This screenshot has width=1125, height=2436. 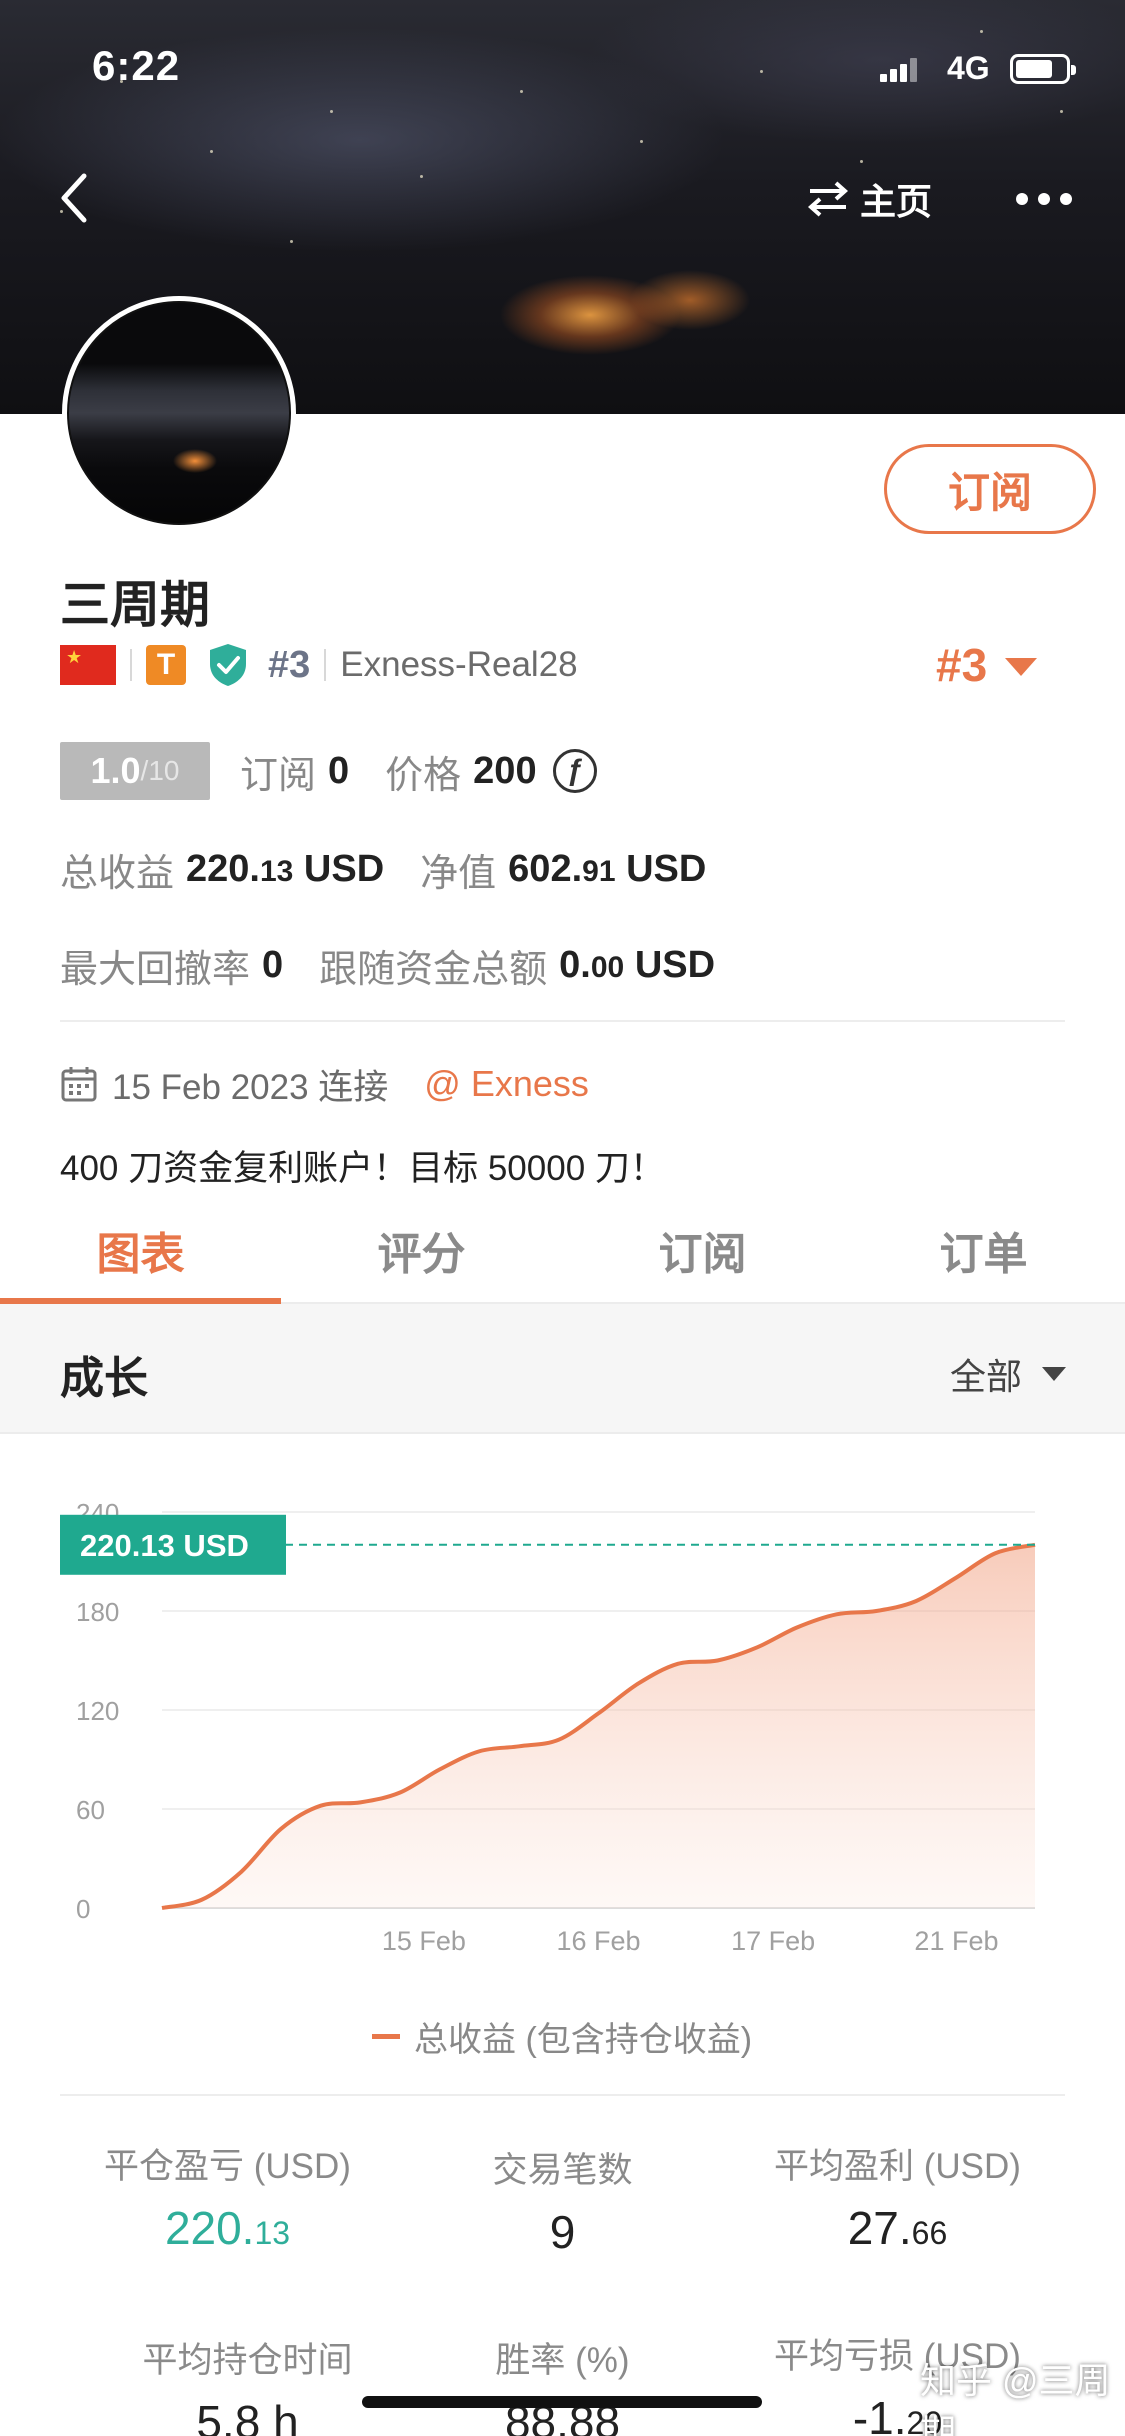 What do you see at coordinates (97, 1612) in the screenshot?
I see `y-tick-label: 180` at bounding box center [97, 1612].